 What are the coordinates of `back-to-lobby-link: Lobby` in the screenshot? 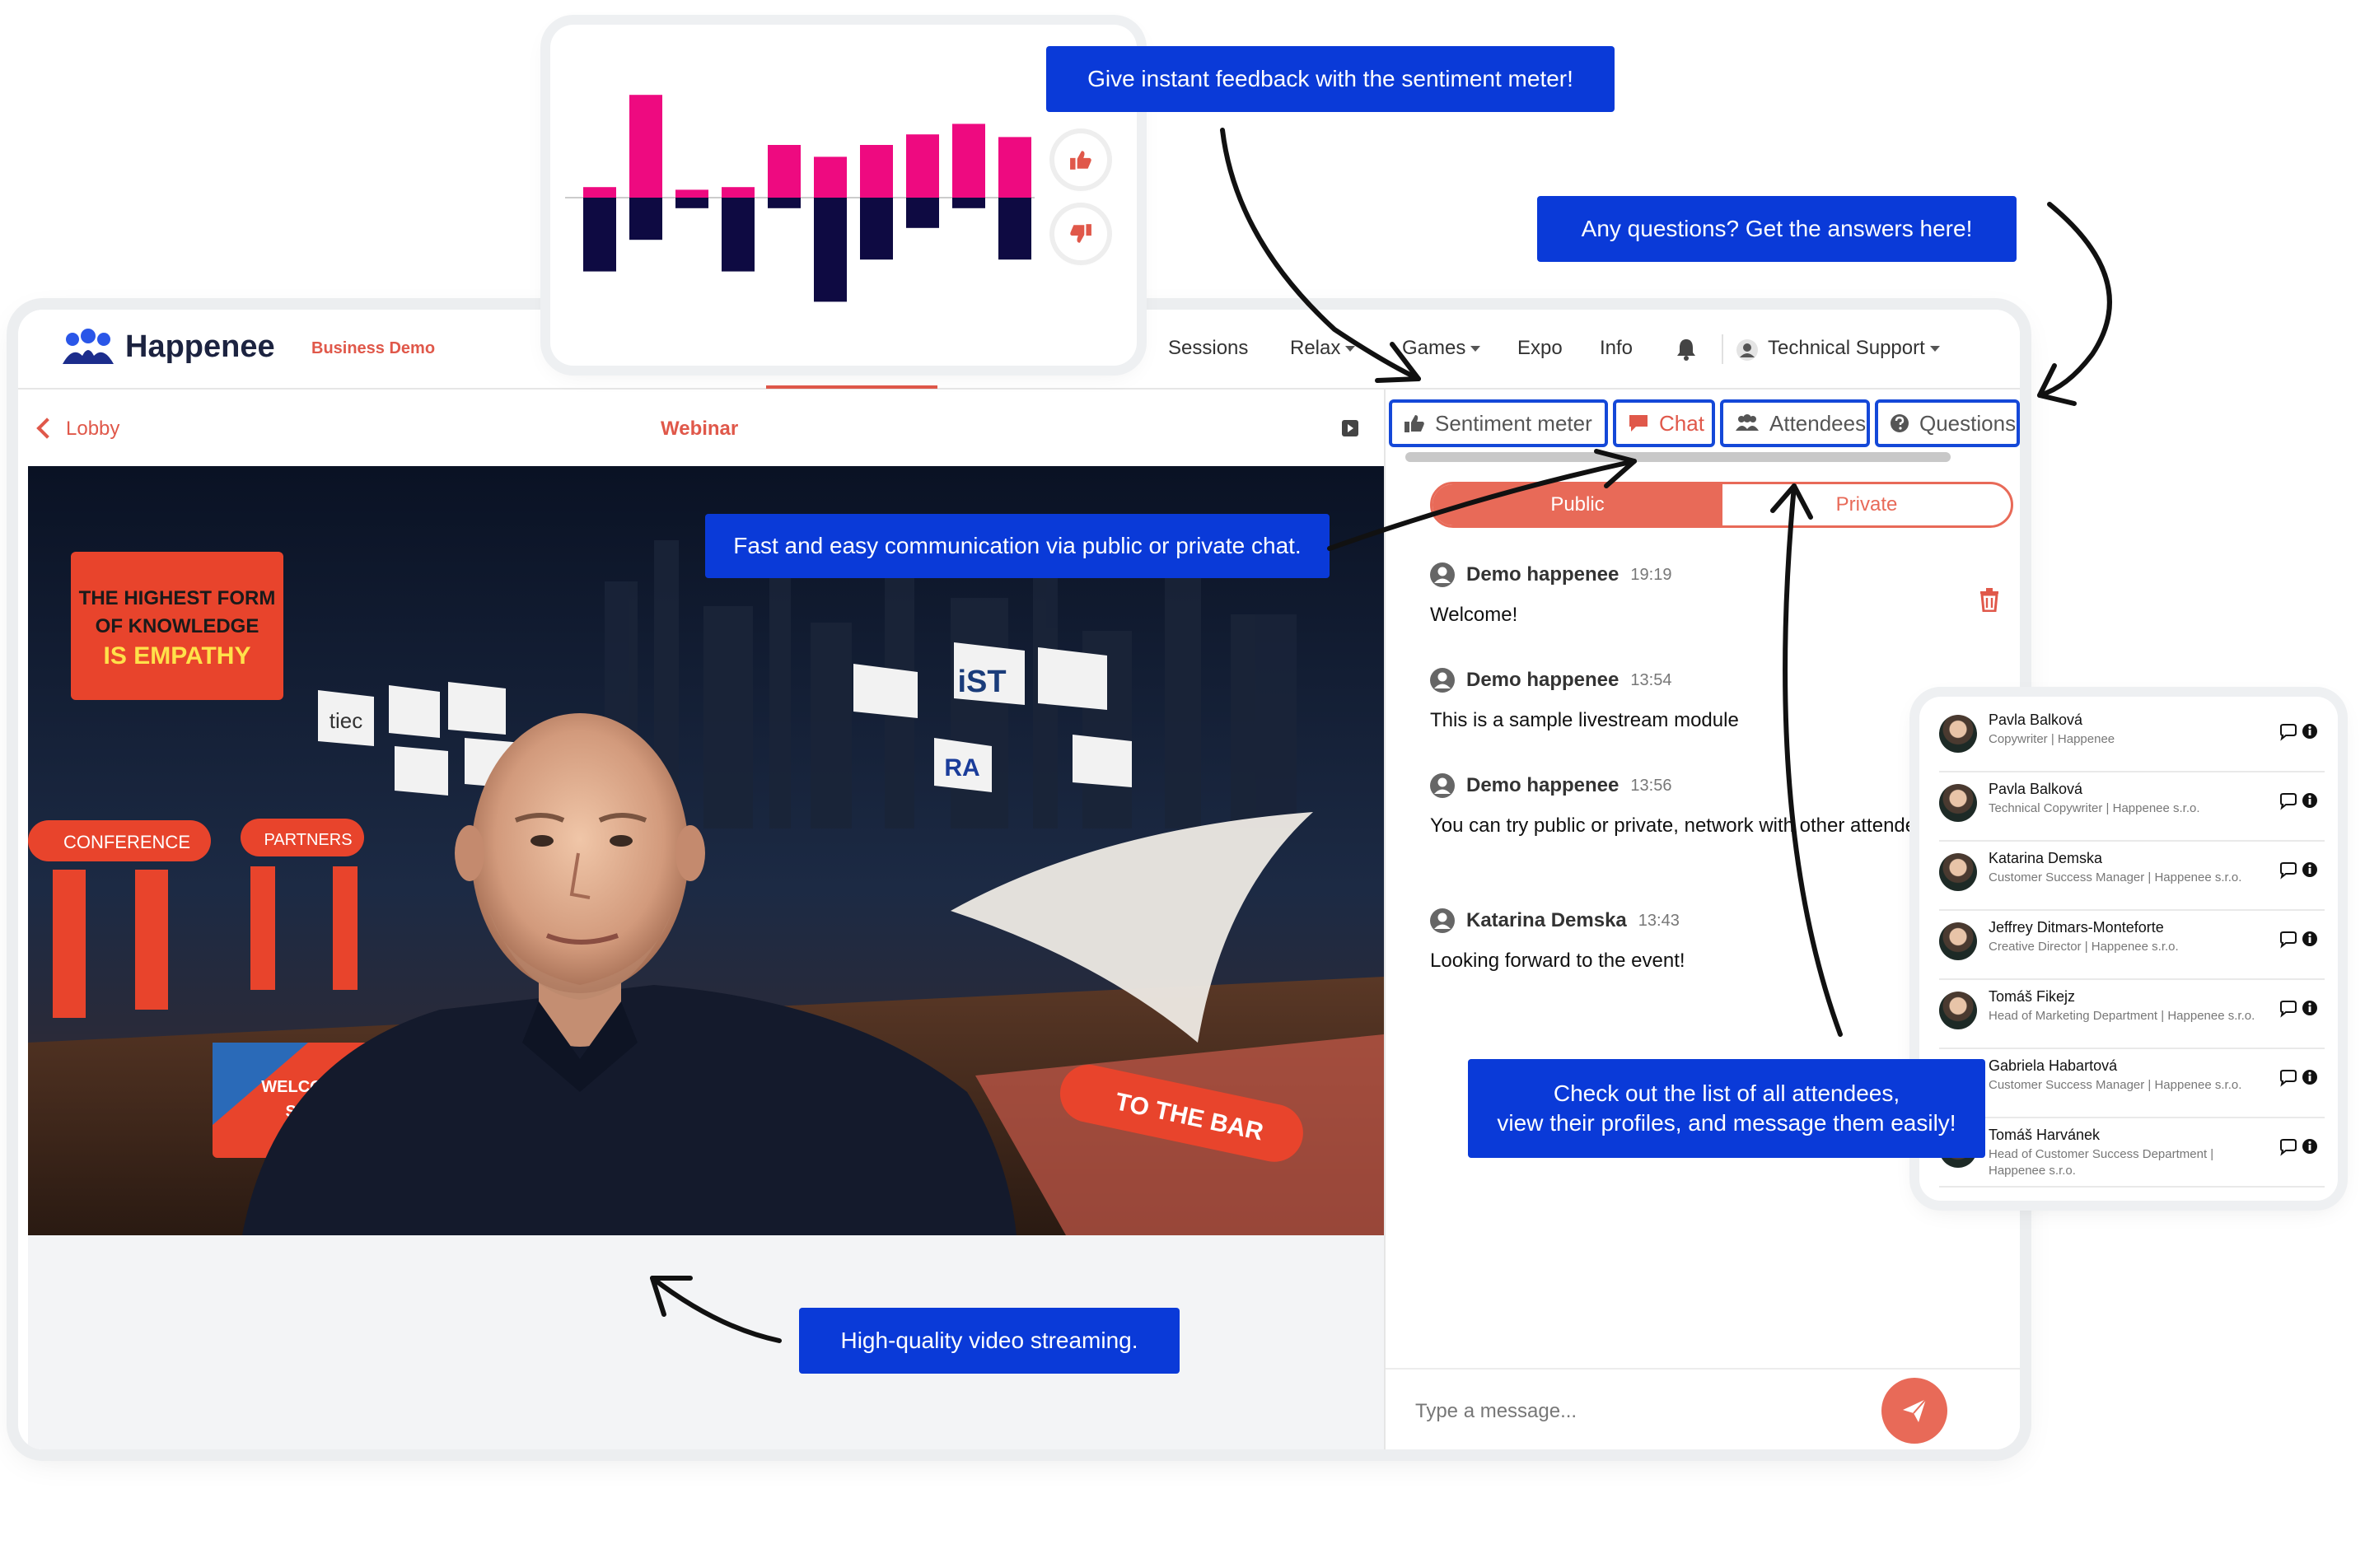 It's located at (77, 429).